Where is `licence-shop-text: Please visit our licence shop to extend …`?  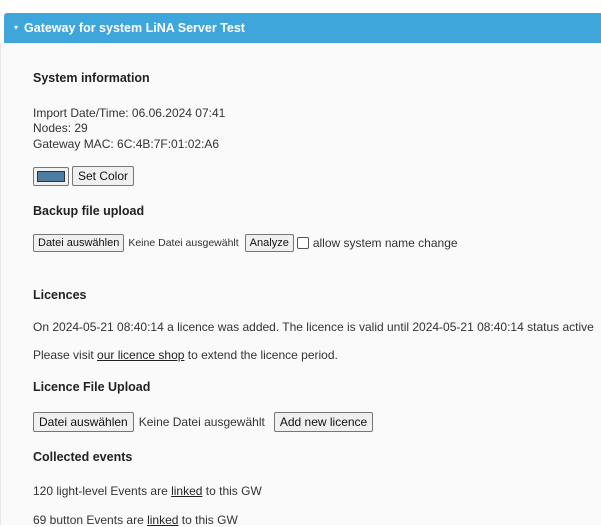 licence-shop-text: Please visit our licence shop to extend … is located at coordinates (185, 355).